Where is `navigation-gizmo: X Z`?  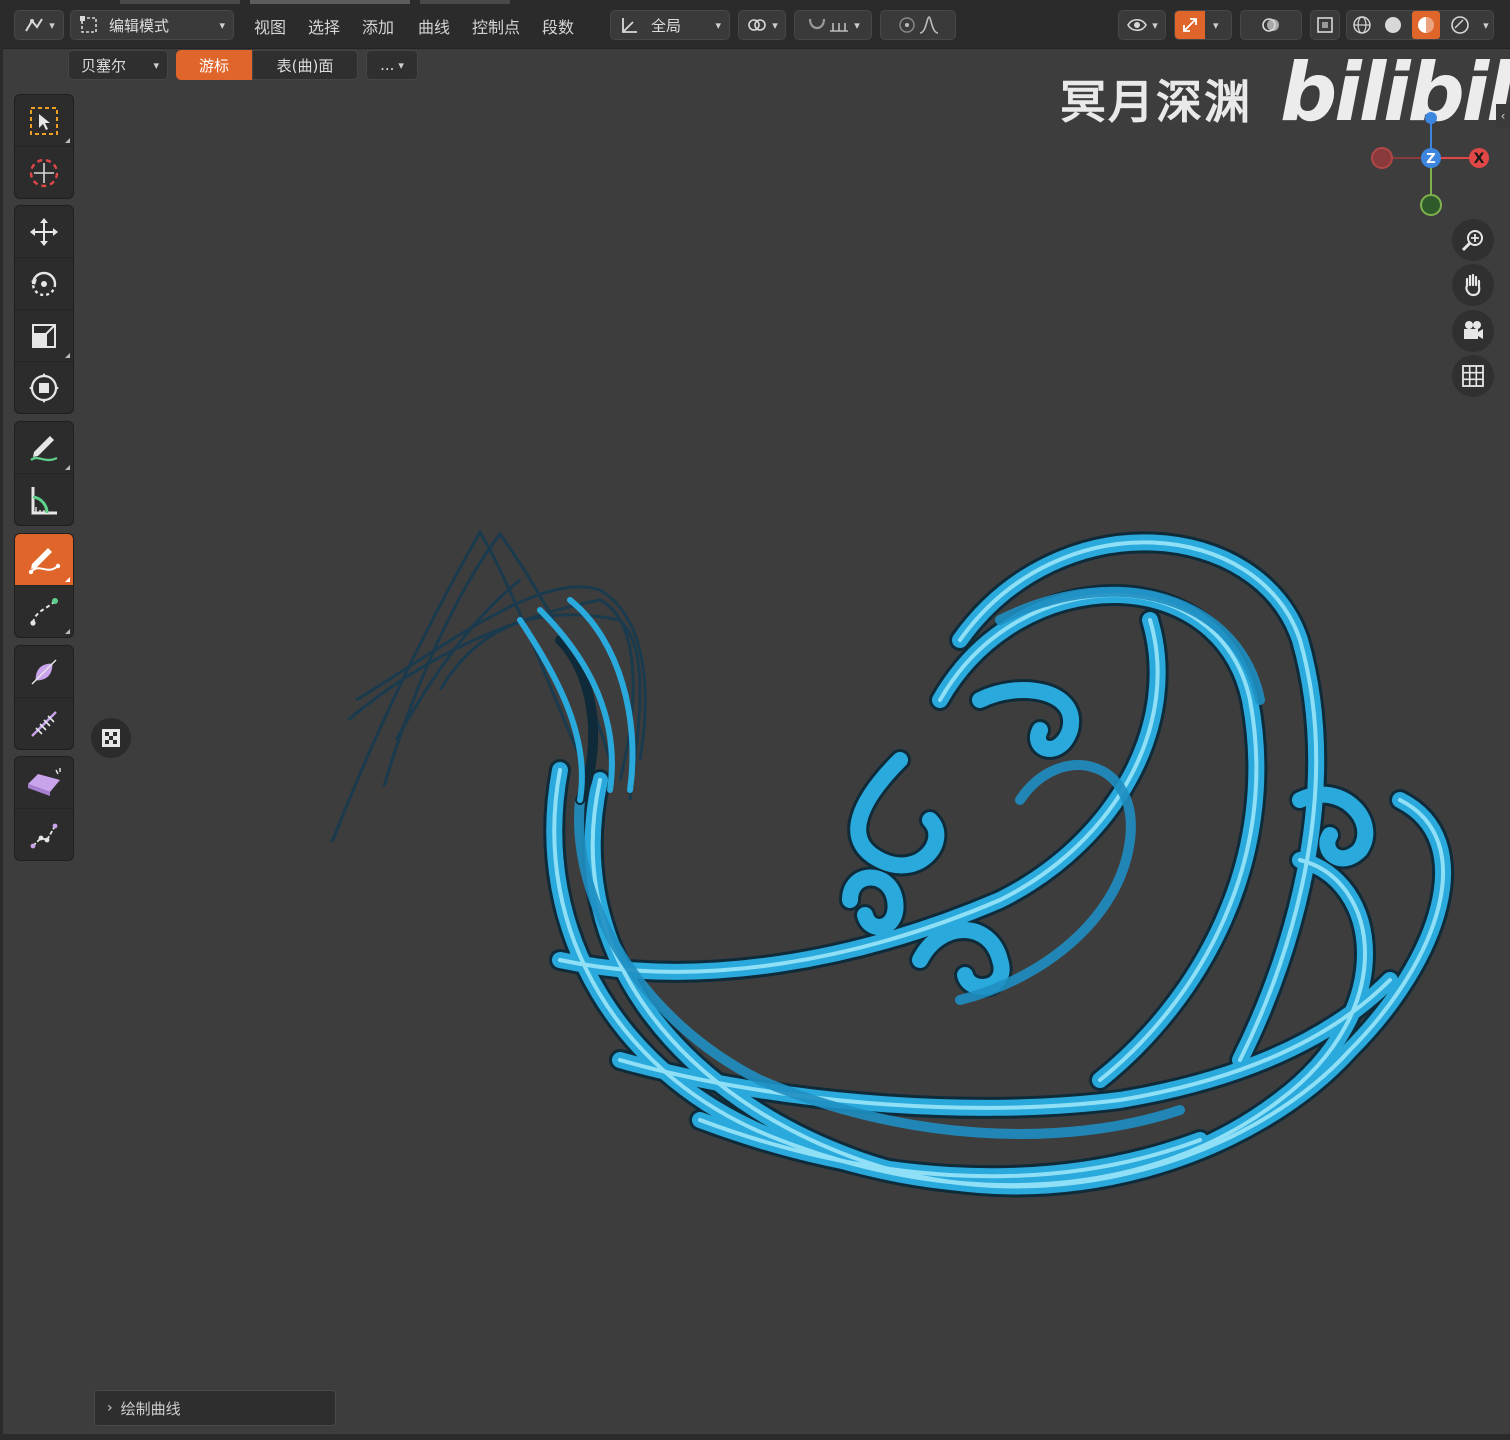
navigation-gizmo: X Z is located at coordinates (1430, 166).